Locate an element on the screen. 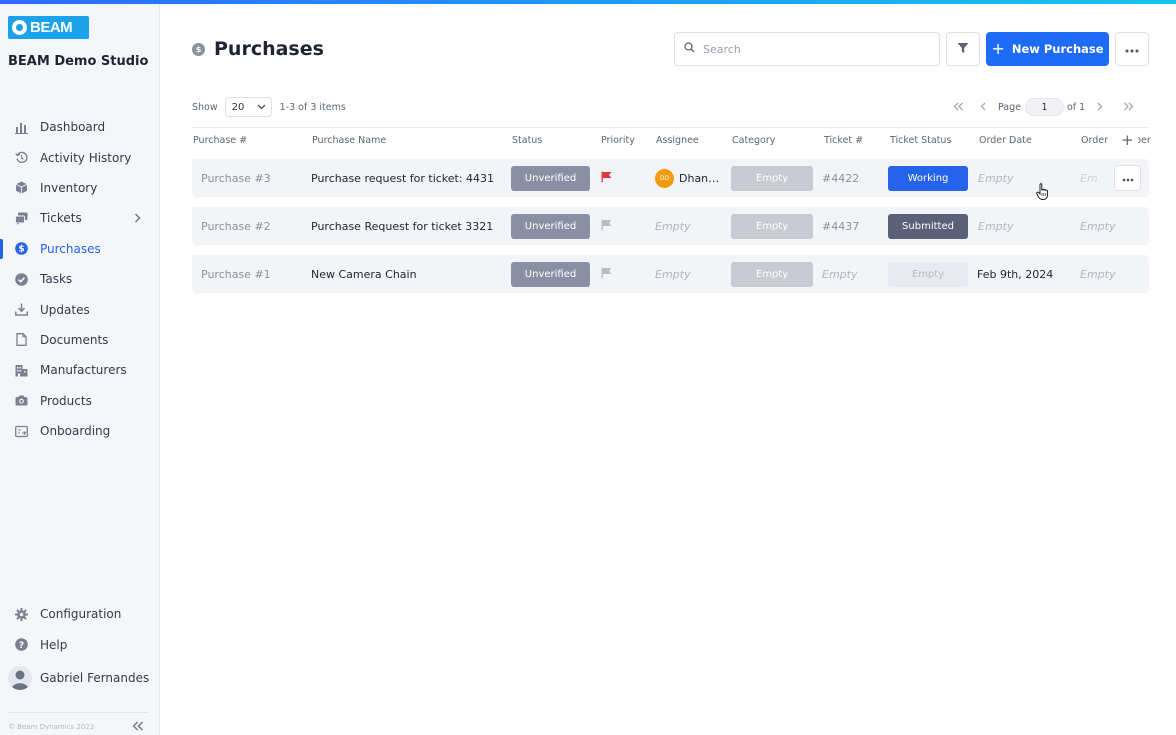 The width and height of the screenshot is (1176, 735). sidebar-item-products: Products is located at coordinates (79, 401).